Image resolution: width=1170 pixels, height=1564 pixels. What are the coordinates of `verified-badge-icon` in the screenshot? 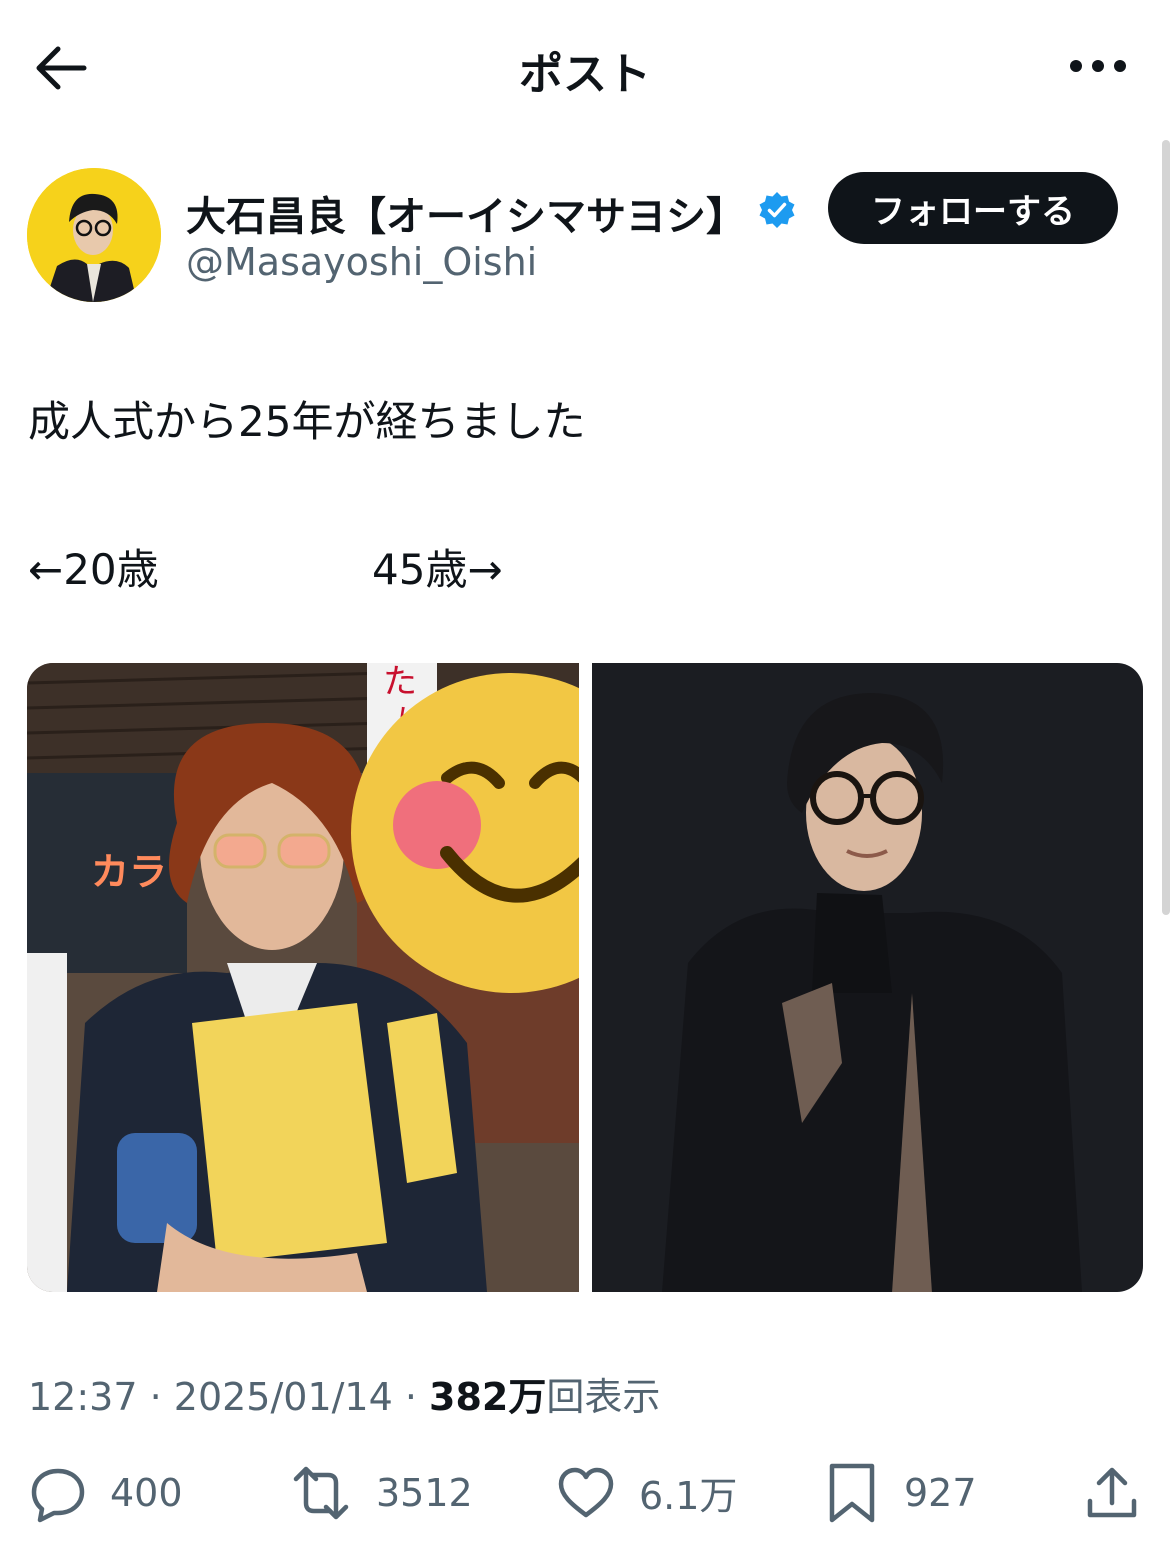 It's located at (777, 210).